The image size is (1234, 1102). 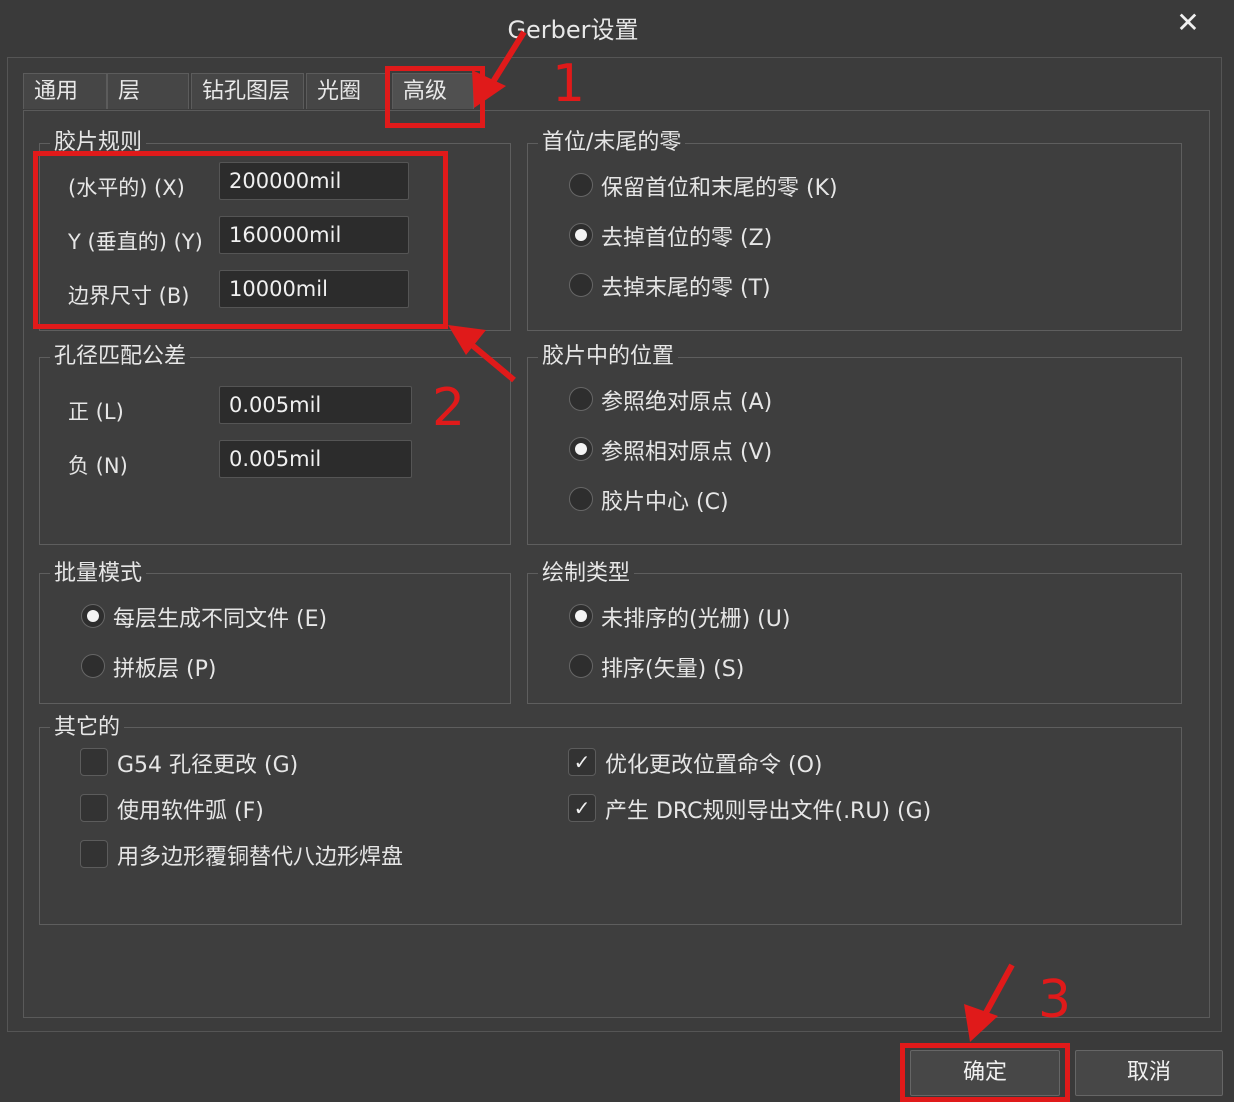 What do you see at coordinates (489, 89) in the screenshot?
I see `arrow-1-head` at bounding box center [489, 89].